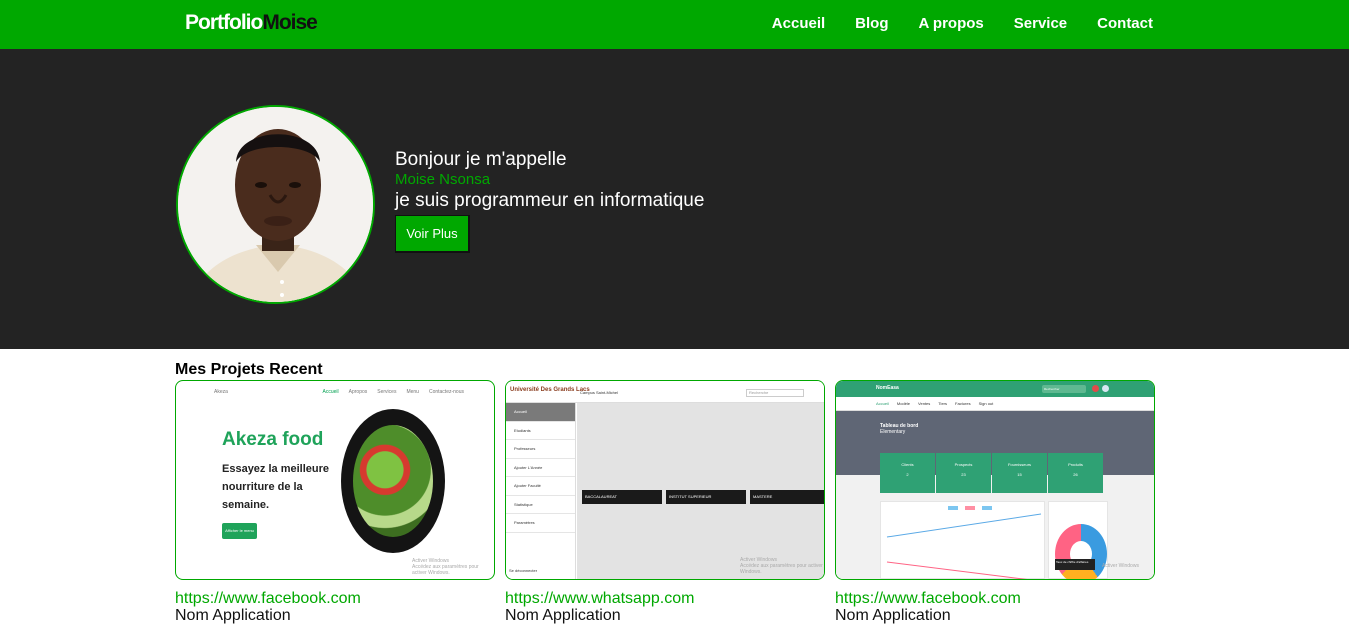  Describe the element at coordinates (358, 392) in the screenshot. I see `thumb1-menu-item: Apropos` at that location.